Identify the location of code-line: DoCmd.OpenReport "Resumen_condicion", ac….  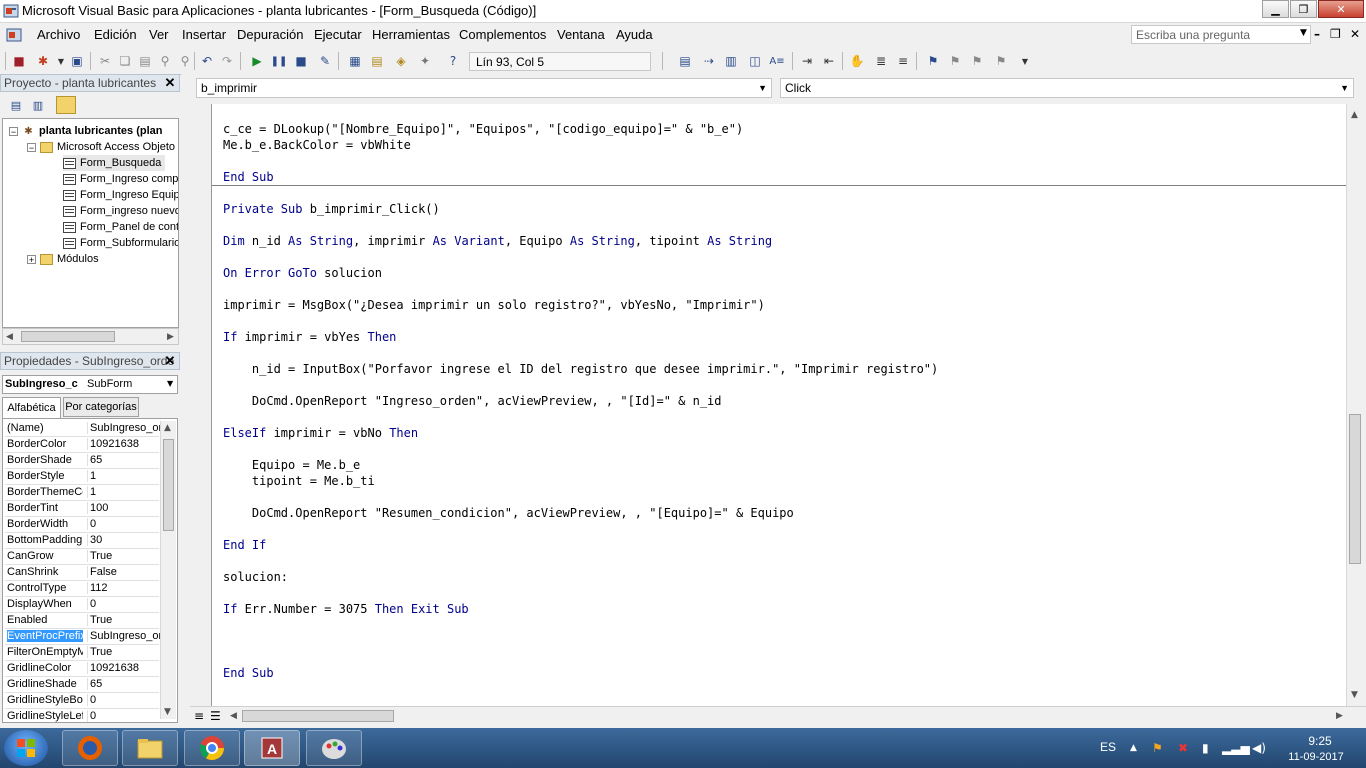
(508, 514).